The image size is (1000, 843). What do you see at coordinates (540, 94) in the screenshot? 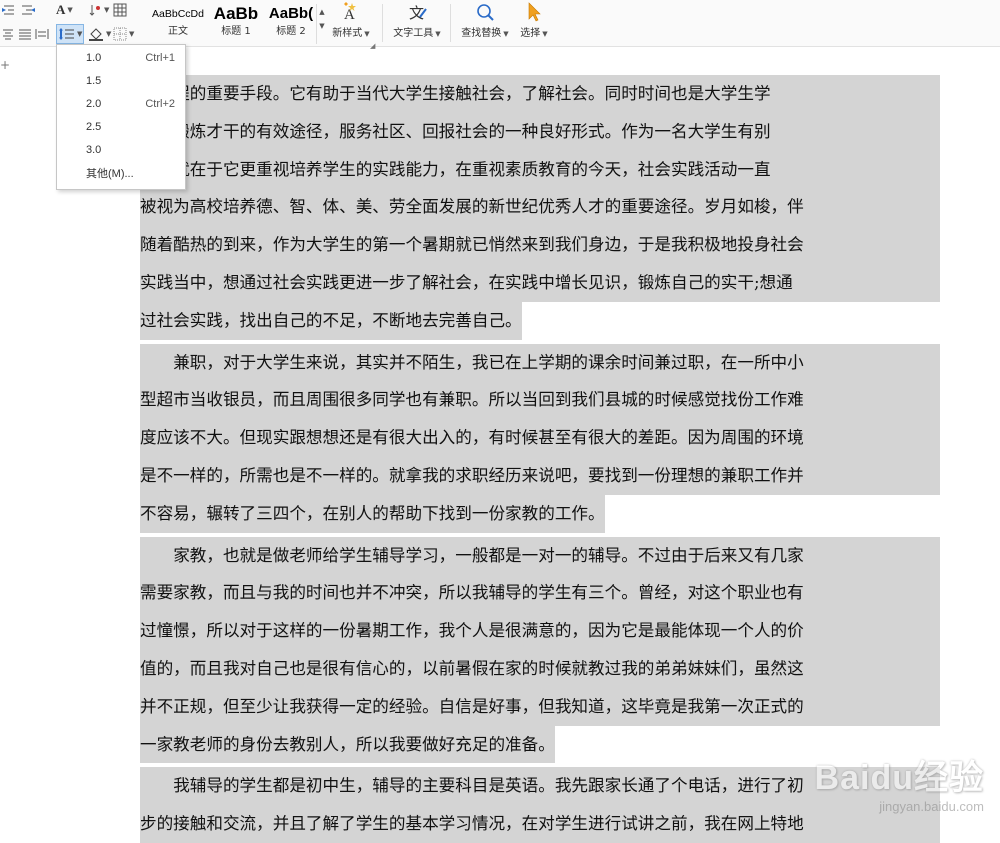
I see `selected-text-line: 育进程的重要手段。它有助于当代大学生接触社会，了解社会。同时时间也是大学生学` at bounding box center [540, 94].